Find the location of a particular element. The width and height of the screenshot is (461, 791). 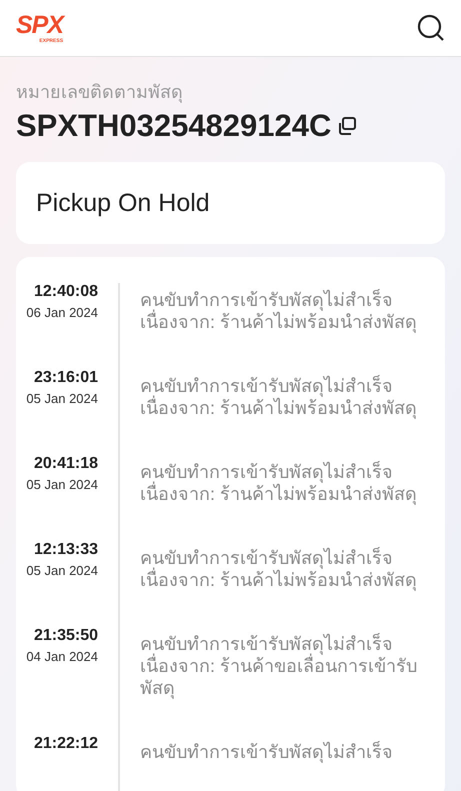

event-time: 21:35:50 is located at coordinates (66, 636).